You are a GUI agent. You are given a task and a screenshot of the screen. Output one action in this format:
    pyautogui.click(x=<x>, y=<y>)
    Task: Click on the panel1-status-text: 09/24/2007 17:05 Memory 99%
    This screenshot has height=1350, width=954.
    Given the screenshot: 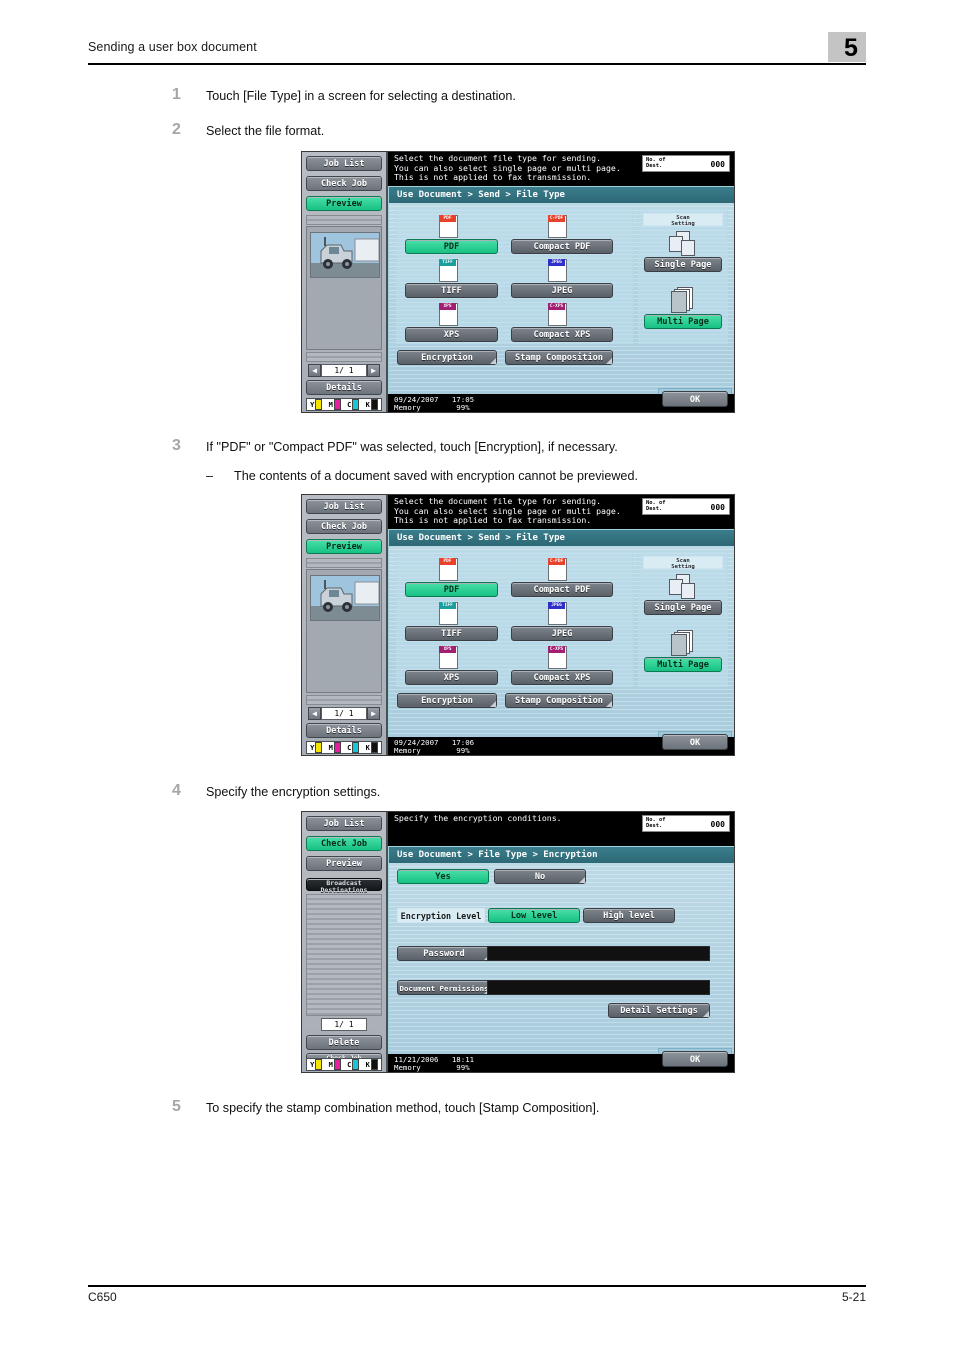 What is the action you would take?
    pyautogui.click(x=434, y=404)
    